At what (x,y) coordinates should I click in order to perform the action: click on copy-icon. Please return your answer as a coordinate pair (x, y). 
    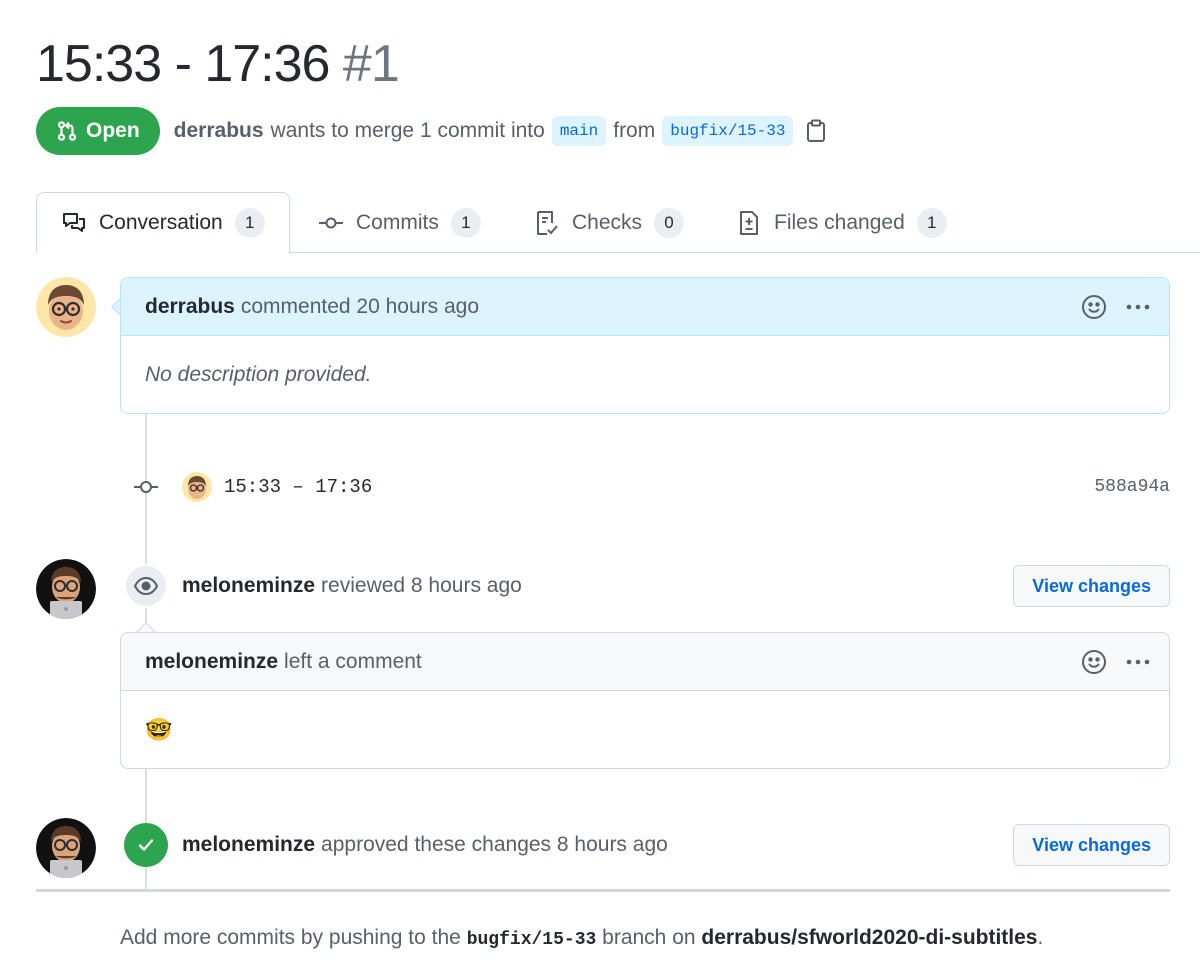
    Looking at the image, I should click on (816, 131).